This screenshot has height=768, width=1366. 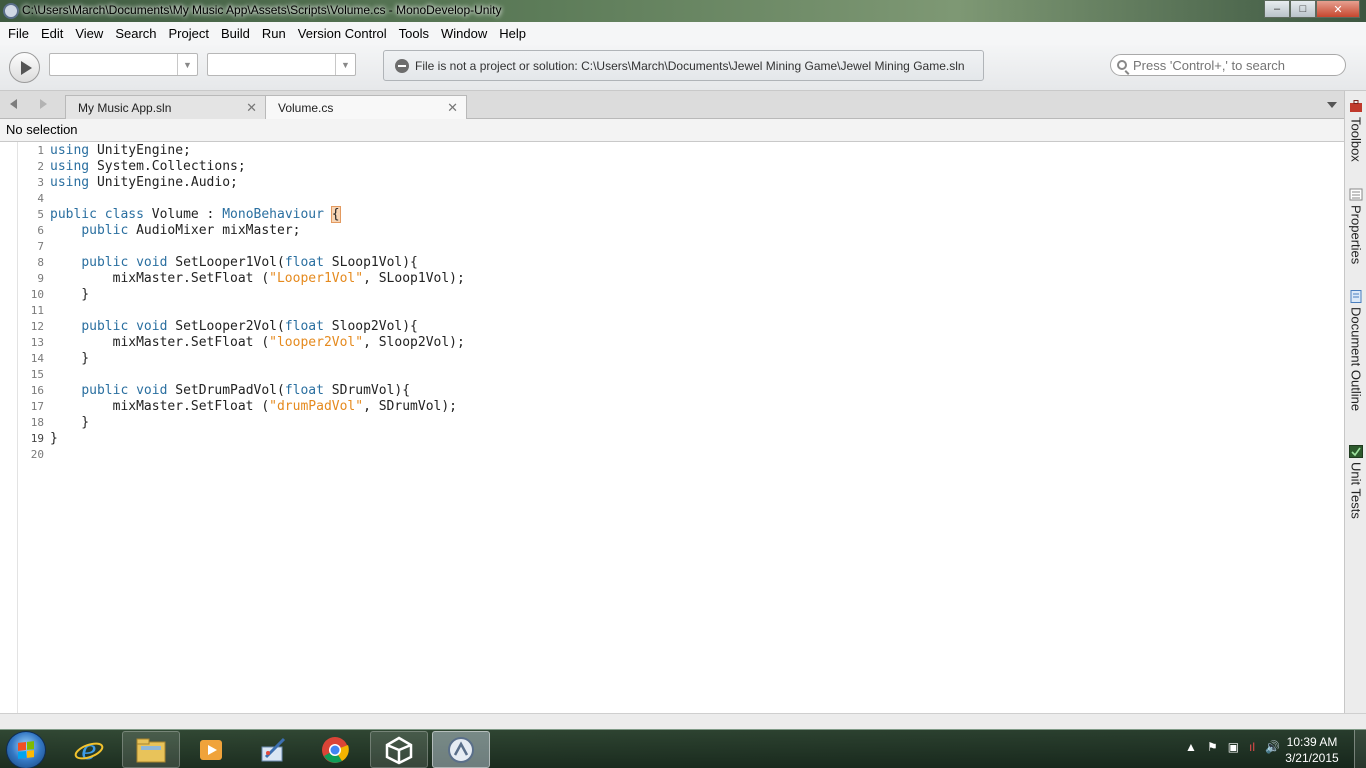 I want to click on code-string: "drumPadVol", so click(x=316, y=406).